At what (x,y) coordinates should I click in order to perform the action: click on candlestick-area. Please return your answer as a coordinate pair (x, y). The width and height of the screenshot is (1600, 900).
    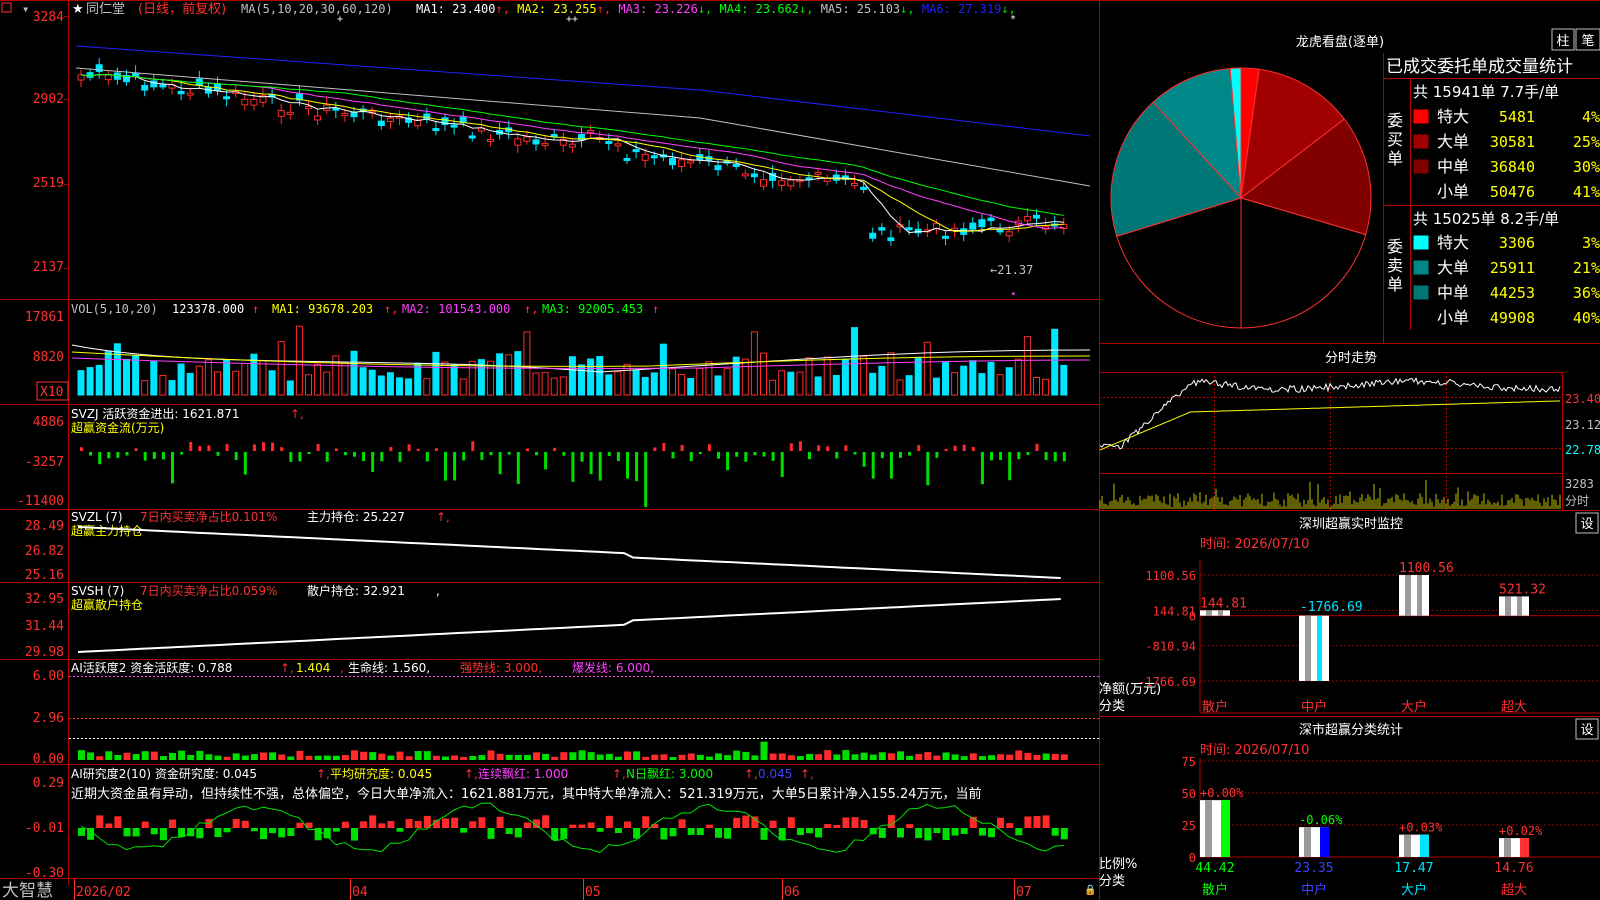
    Looking at the image, I should click on (583, 145).